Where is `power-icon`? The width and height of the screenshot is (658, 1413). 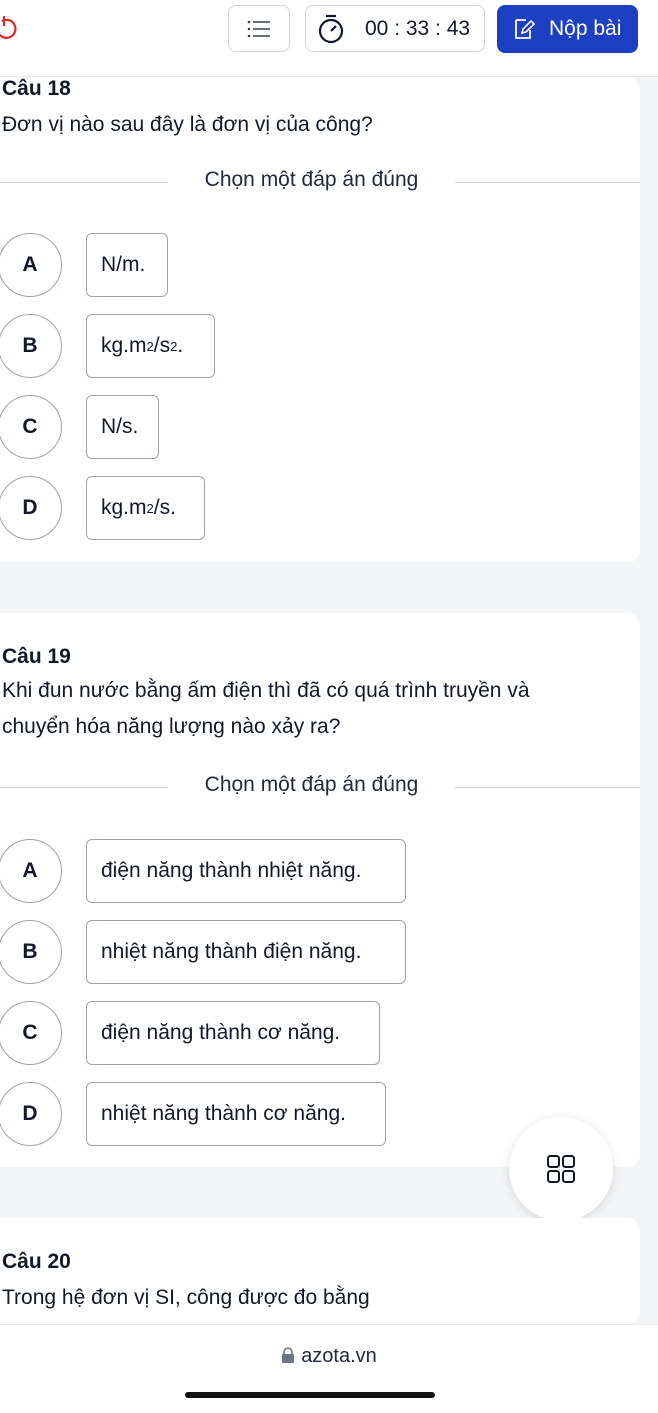
power-icon is located at coordinates (12, 28).